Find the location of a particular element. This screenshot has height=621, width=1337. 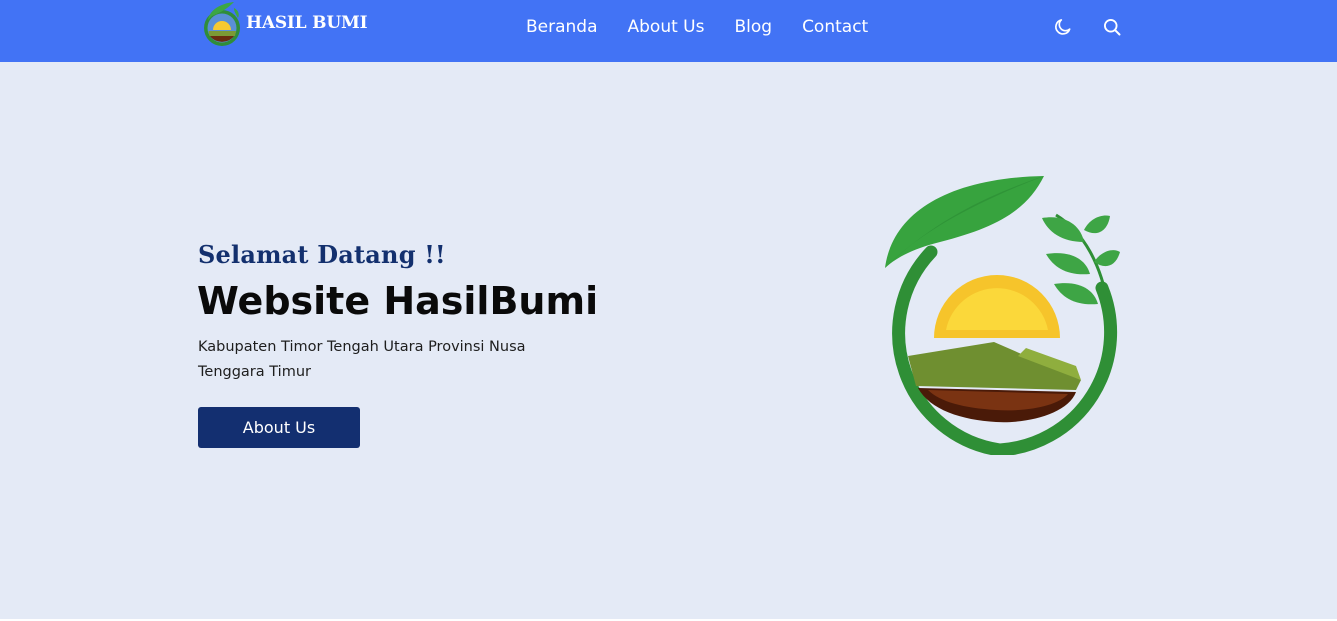

hero-subtitle: Selamat Datang !! is located at coordinates (322, 254).